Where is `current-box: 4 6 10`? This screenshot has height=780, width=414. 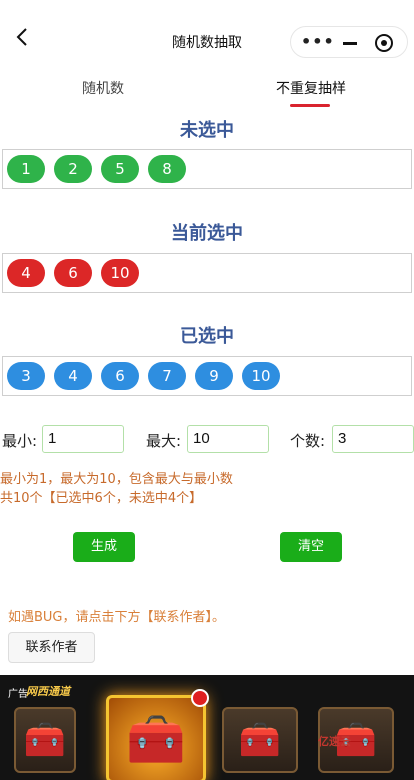 current-box: 4 6 10 is located at coordinates (207, 273).